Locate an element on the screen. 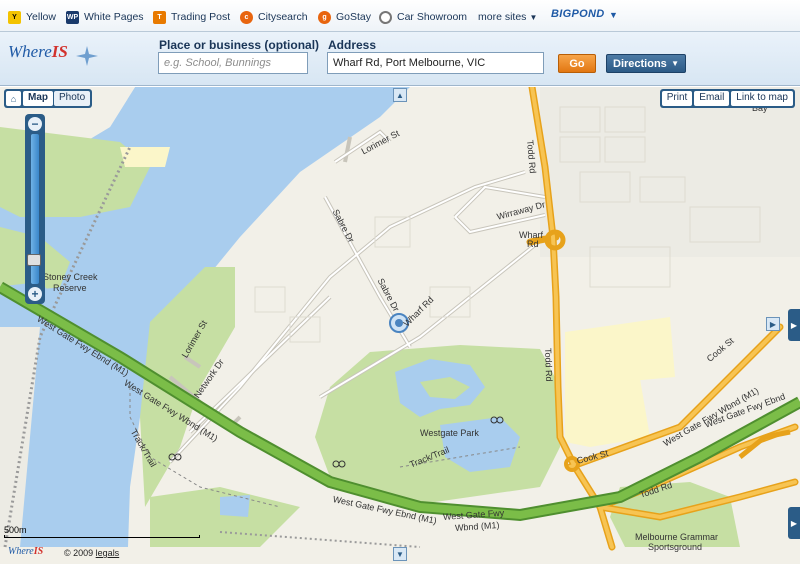 The image size is (800, 564). map-tools: Print Email Link to map is located at coordinates (727, 98).